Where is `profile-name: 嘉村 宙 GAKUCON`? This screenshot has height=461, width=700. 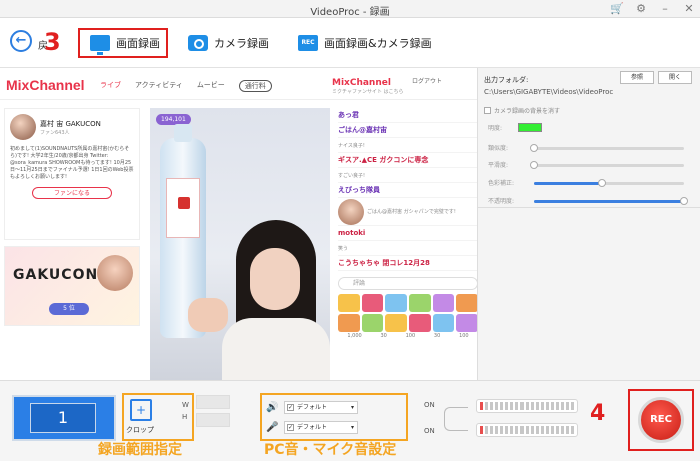
profile-name: 嘉村 宙 GAKUCON is located at coordinates (70, 123).